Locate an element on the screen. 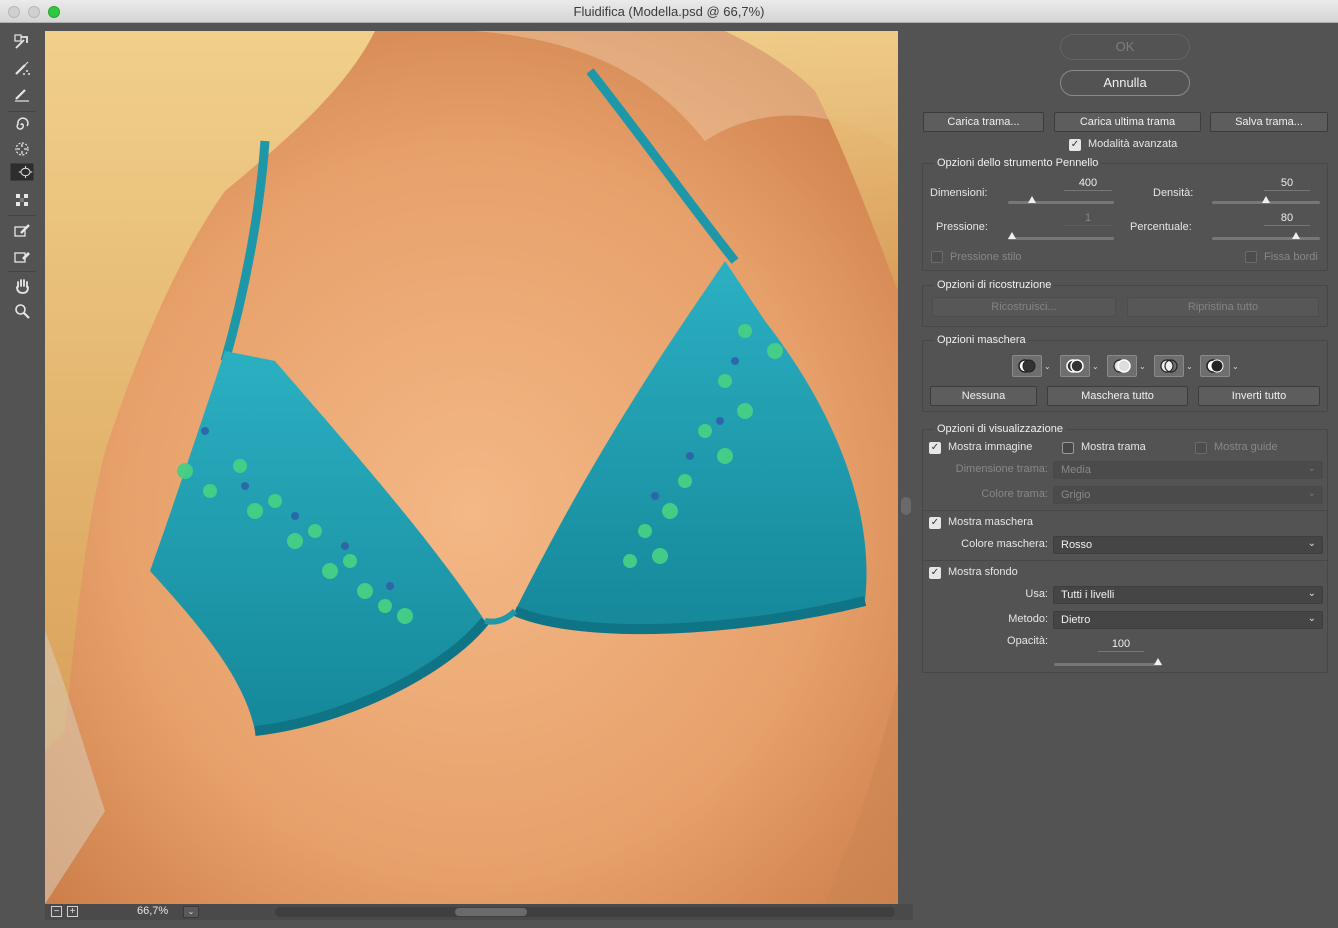 The width and height of the screenshot is (1338, 928). density-slider-knob is located at coordinates (1266, 199).